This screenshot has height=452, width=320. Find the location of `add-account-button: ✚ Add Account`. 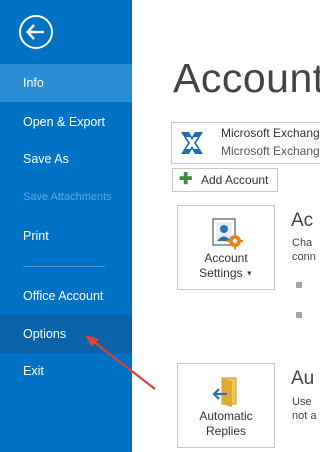

add-account-button: ✚ Add Account is located at coordinates (225, 180).